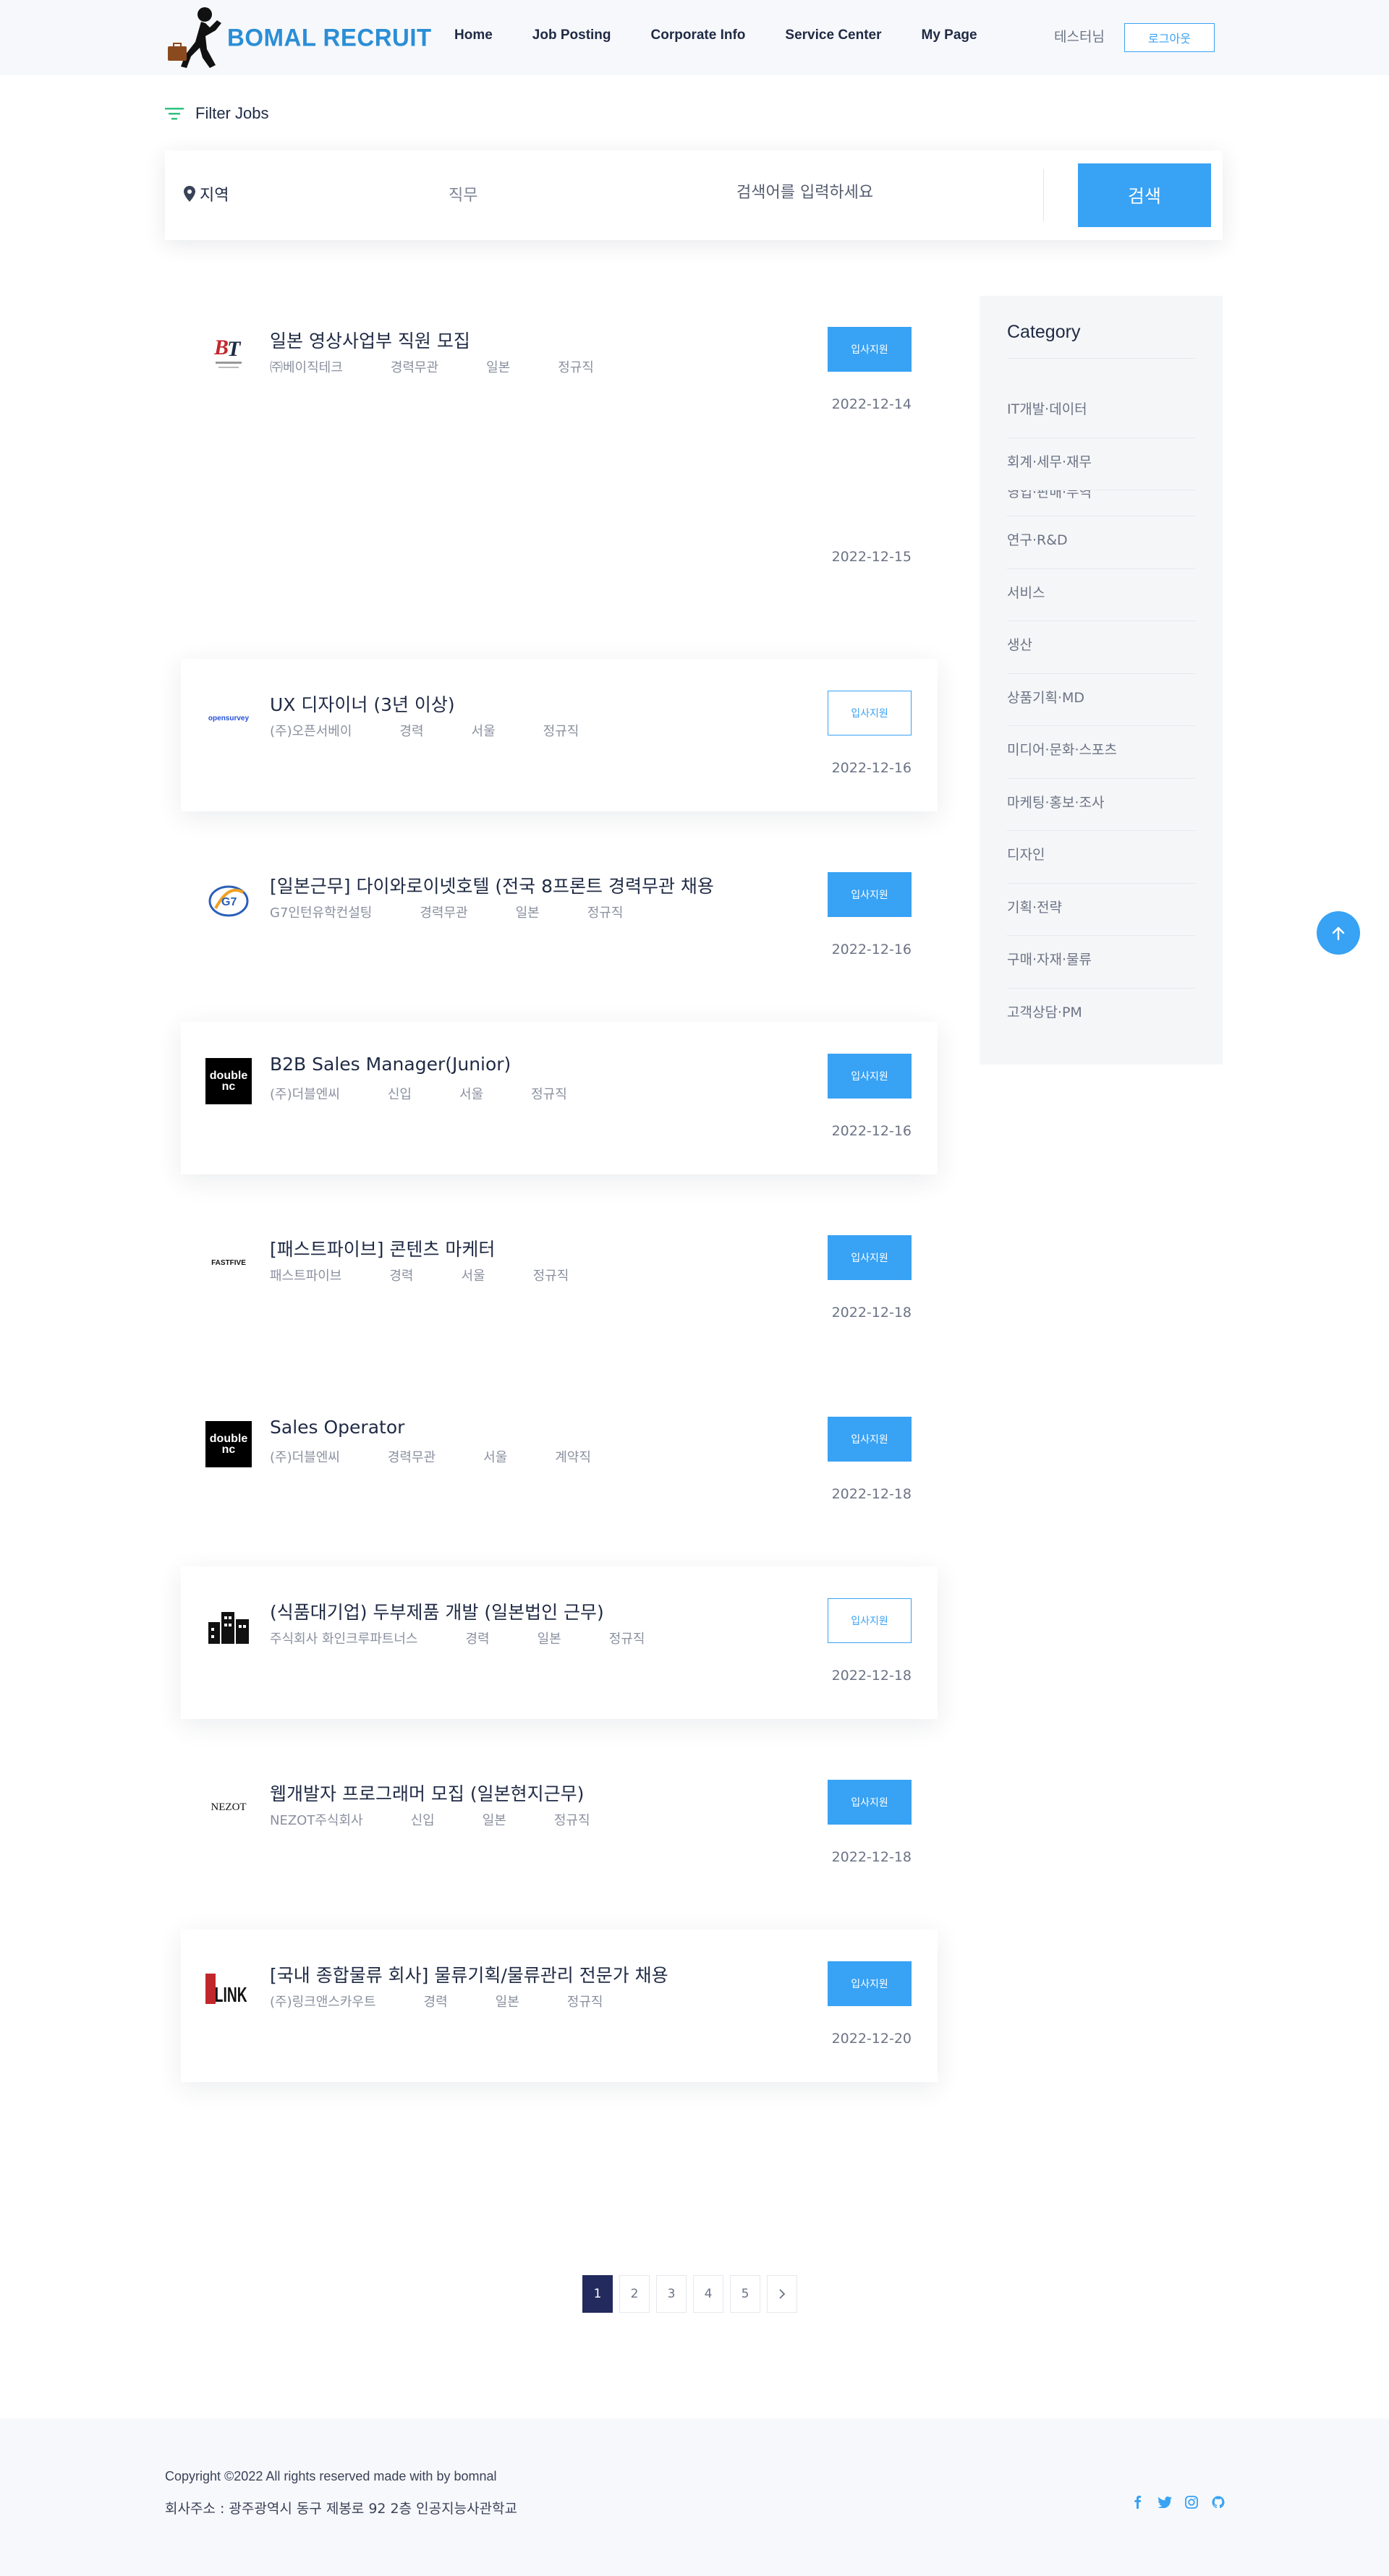 The width and height of the screenshot is (1389, 2576). I want to click on nav-my-page: My Page, so click(949, 35).